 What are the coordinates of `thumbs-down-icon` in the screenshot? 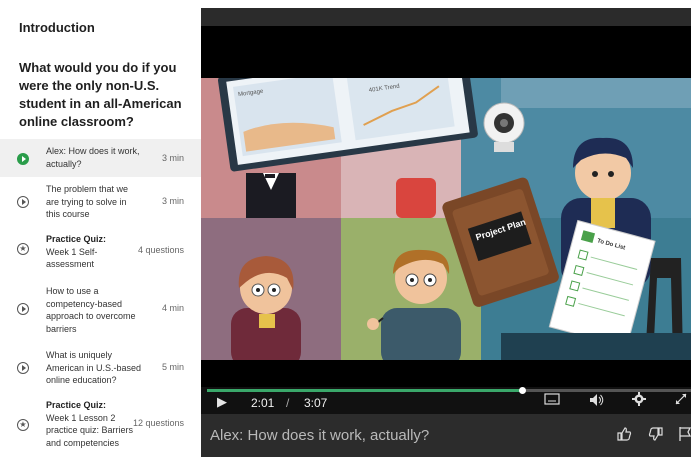 It's located at (656, 435).